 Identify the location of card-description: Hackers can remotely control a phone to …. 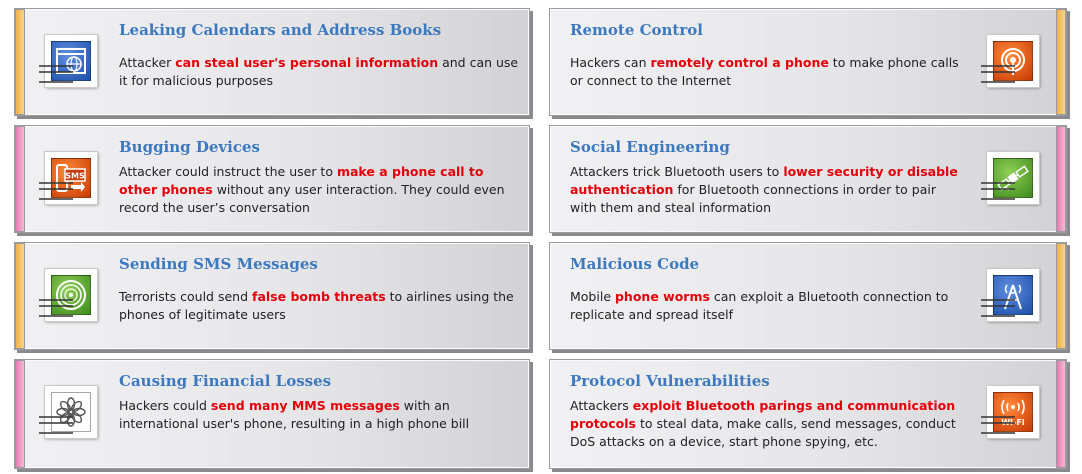
(764, 71).